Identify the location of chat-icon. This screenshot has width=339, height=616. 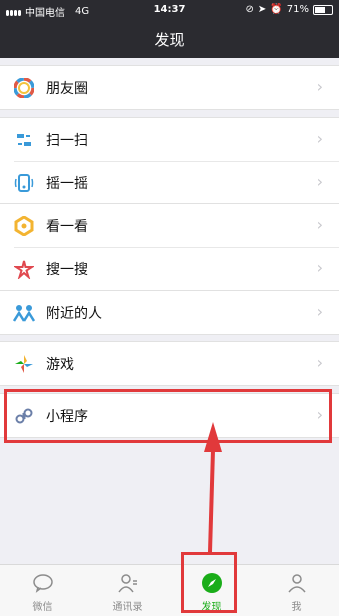
(43, 583).